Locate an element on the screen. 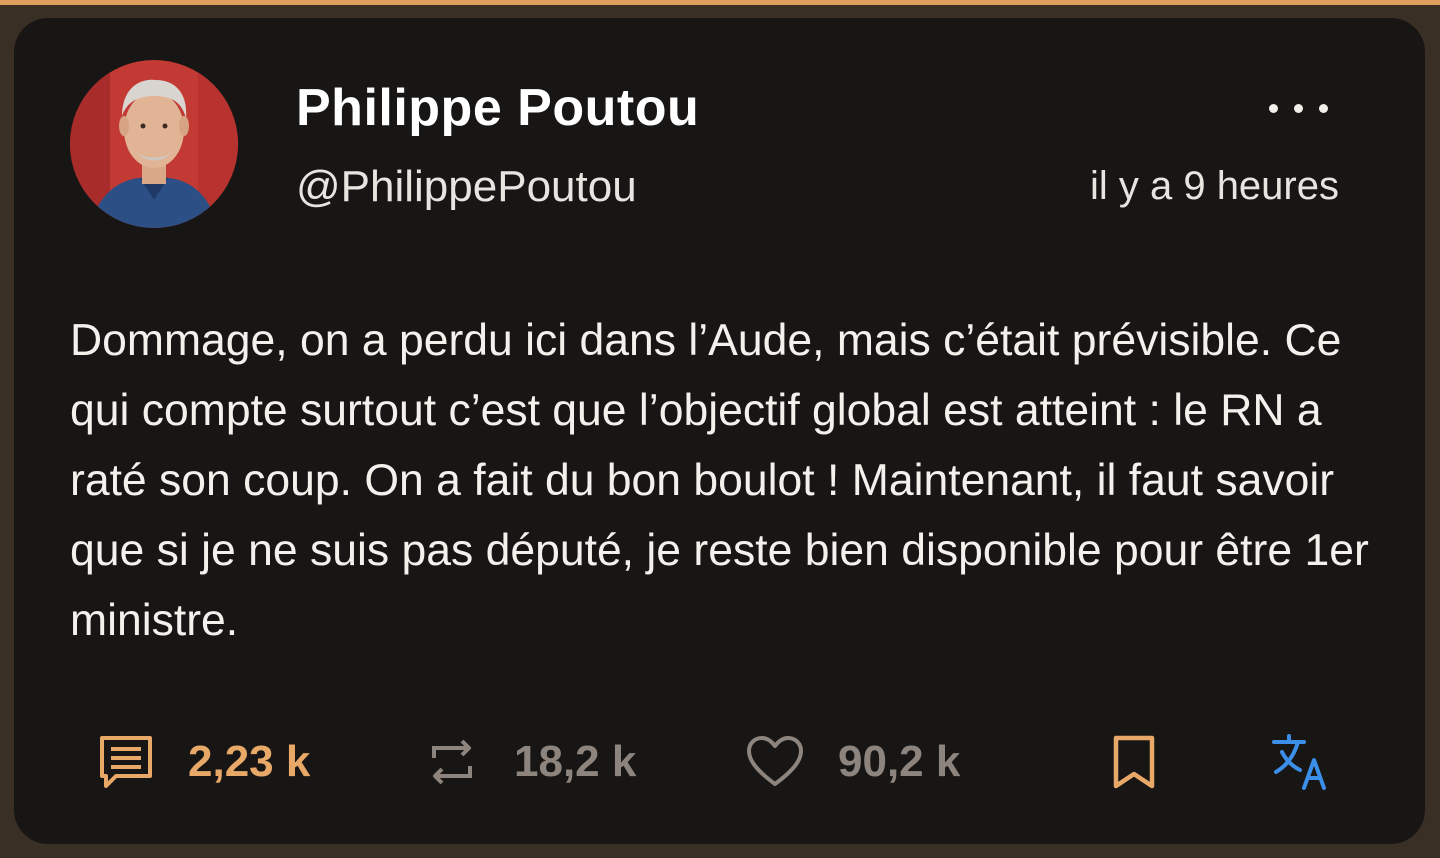 The width and height of the screenshot is (1440, 858). like-button: 90,2 k is located at coordinates (853, 762).